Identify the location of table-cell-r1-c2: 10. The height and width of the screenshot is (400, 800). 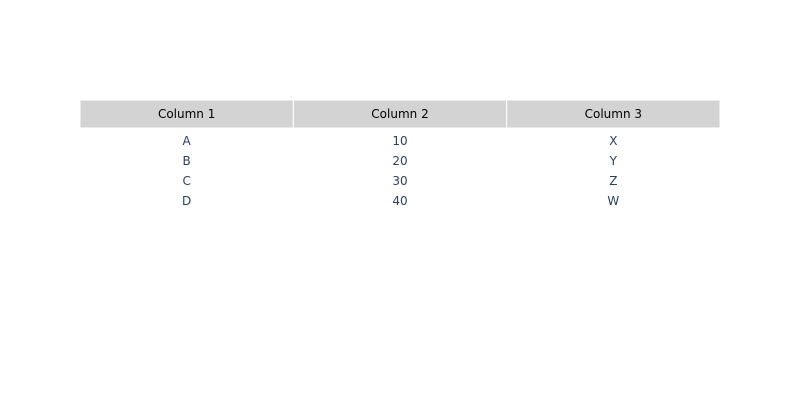
(399, 141).